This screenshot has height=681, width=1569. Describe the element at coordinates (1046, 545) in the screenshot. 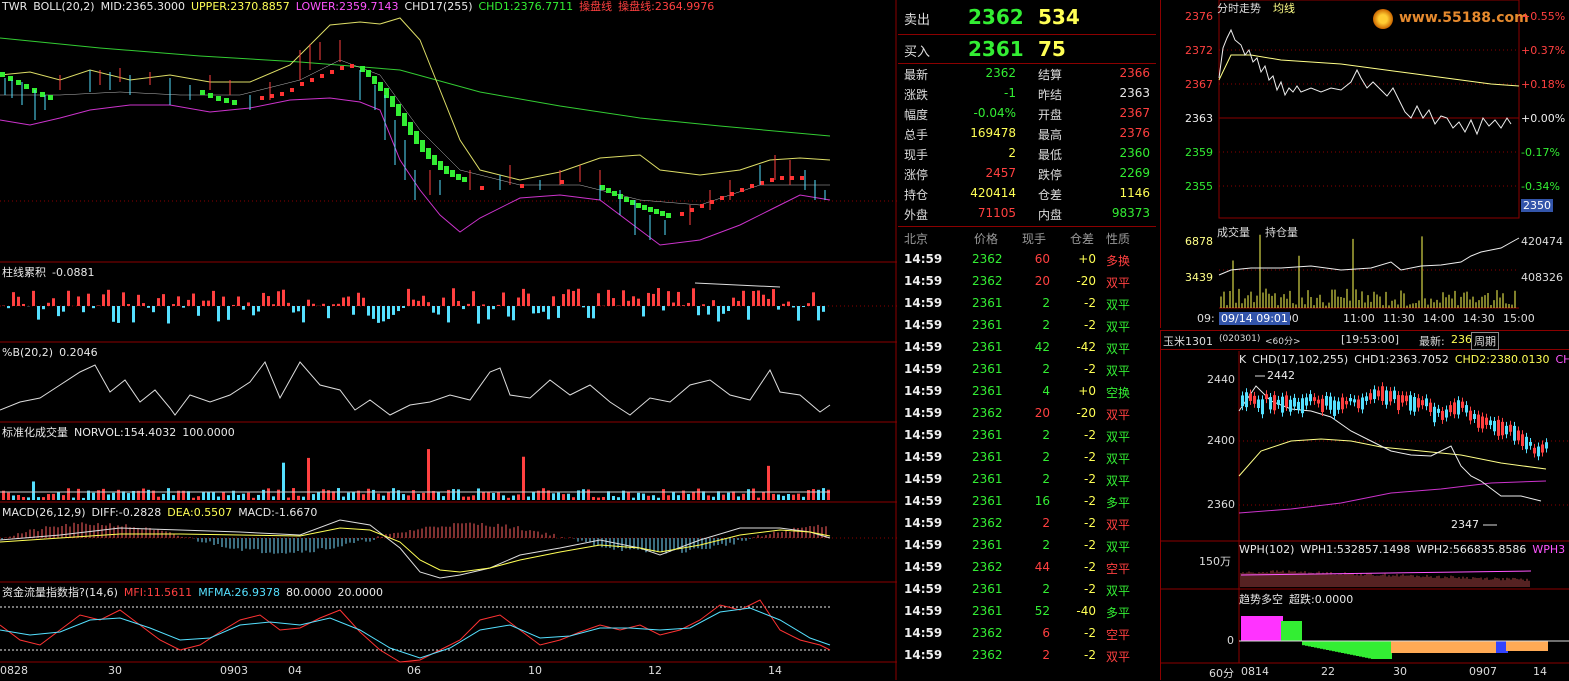

I see `tick-volume: 2` at that location.